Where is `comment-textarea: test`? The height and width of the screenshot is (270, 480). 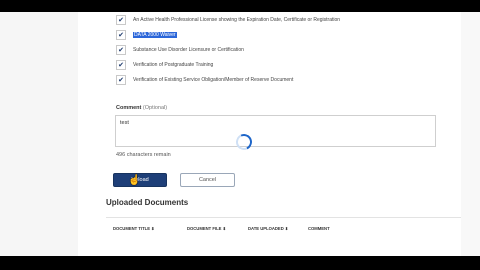 comment-textarea: test is located at coordinates (275, 131).